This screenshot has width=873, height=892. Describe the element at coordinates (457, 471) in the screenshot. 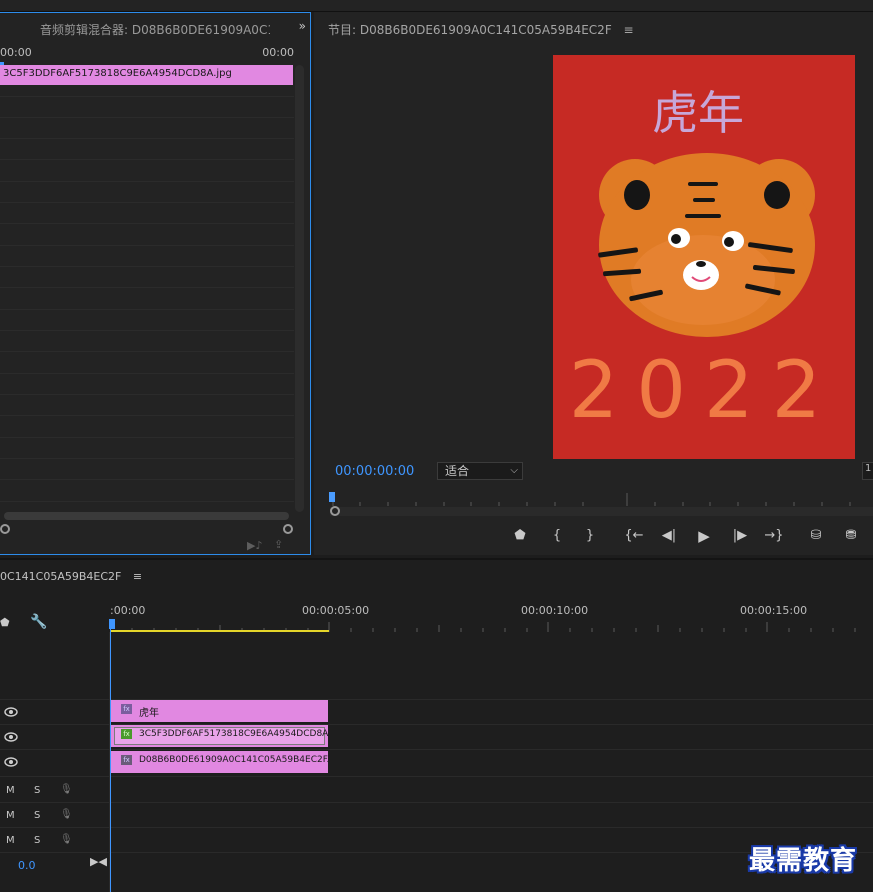

I see `fit-select-value: 适合` at that location.